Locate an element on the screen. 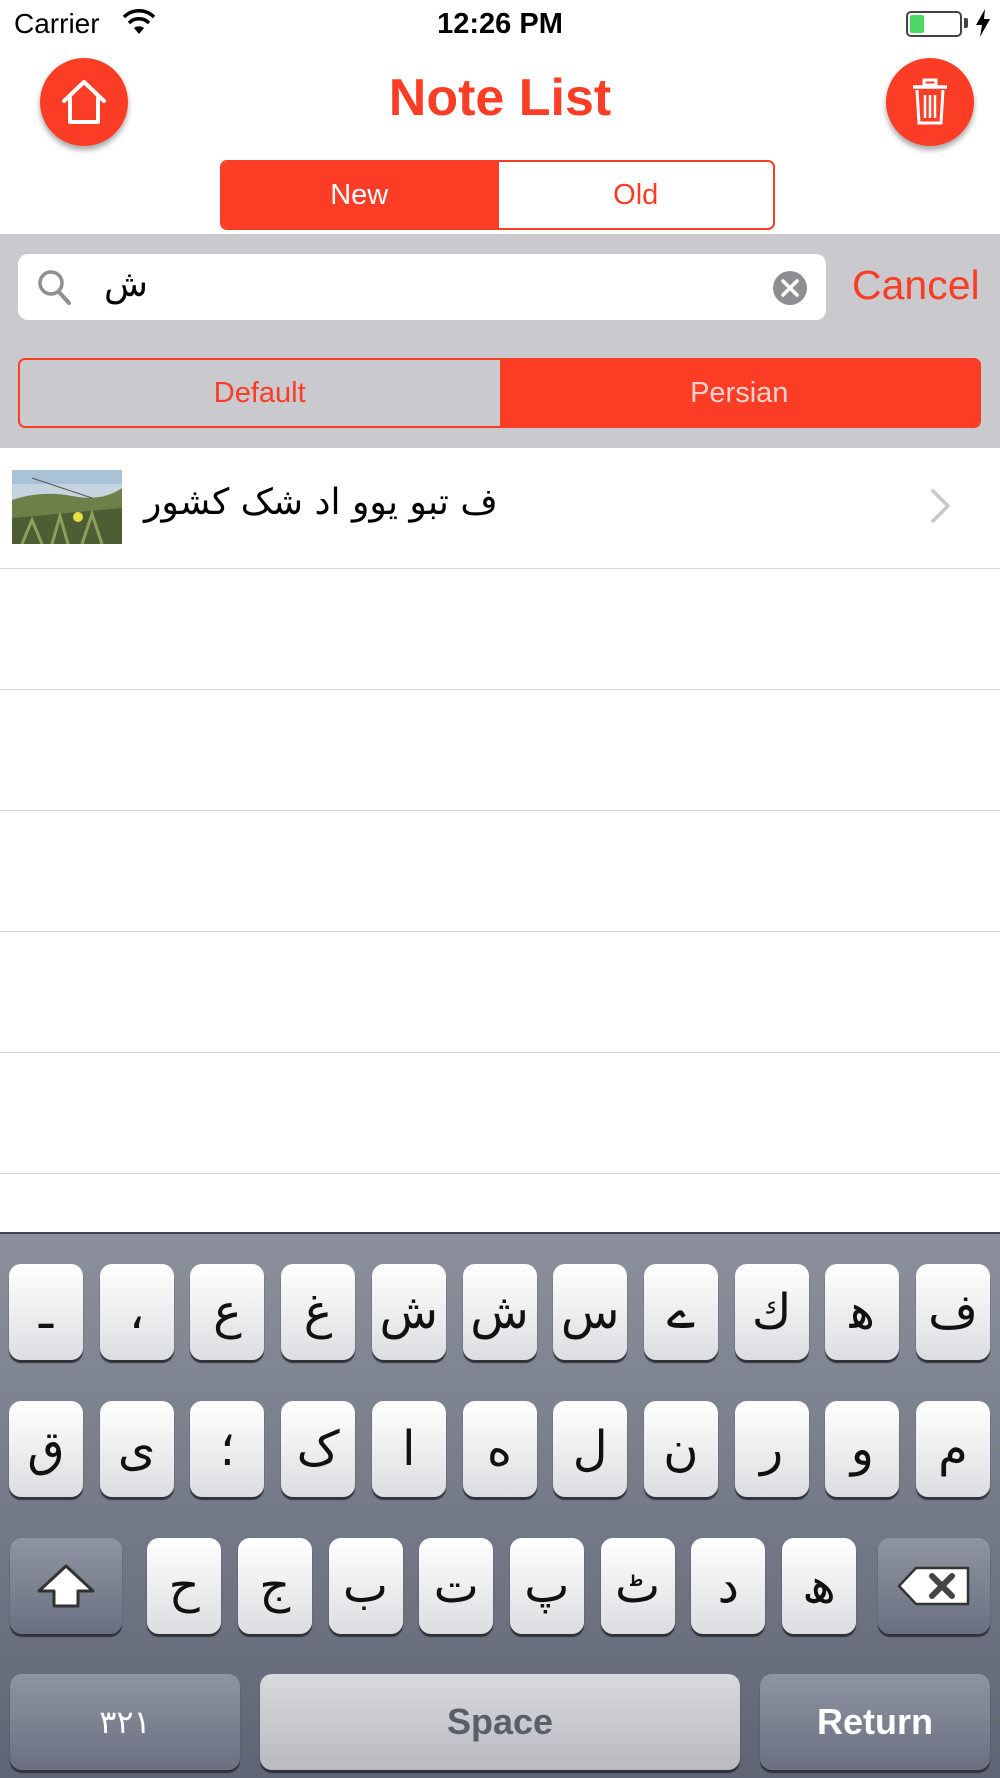  search-field: ش is located at coordinates (422, 287).